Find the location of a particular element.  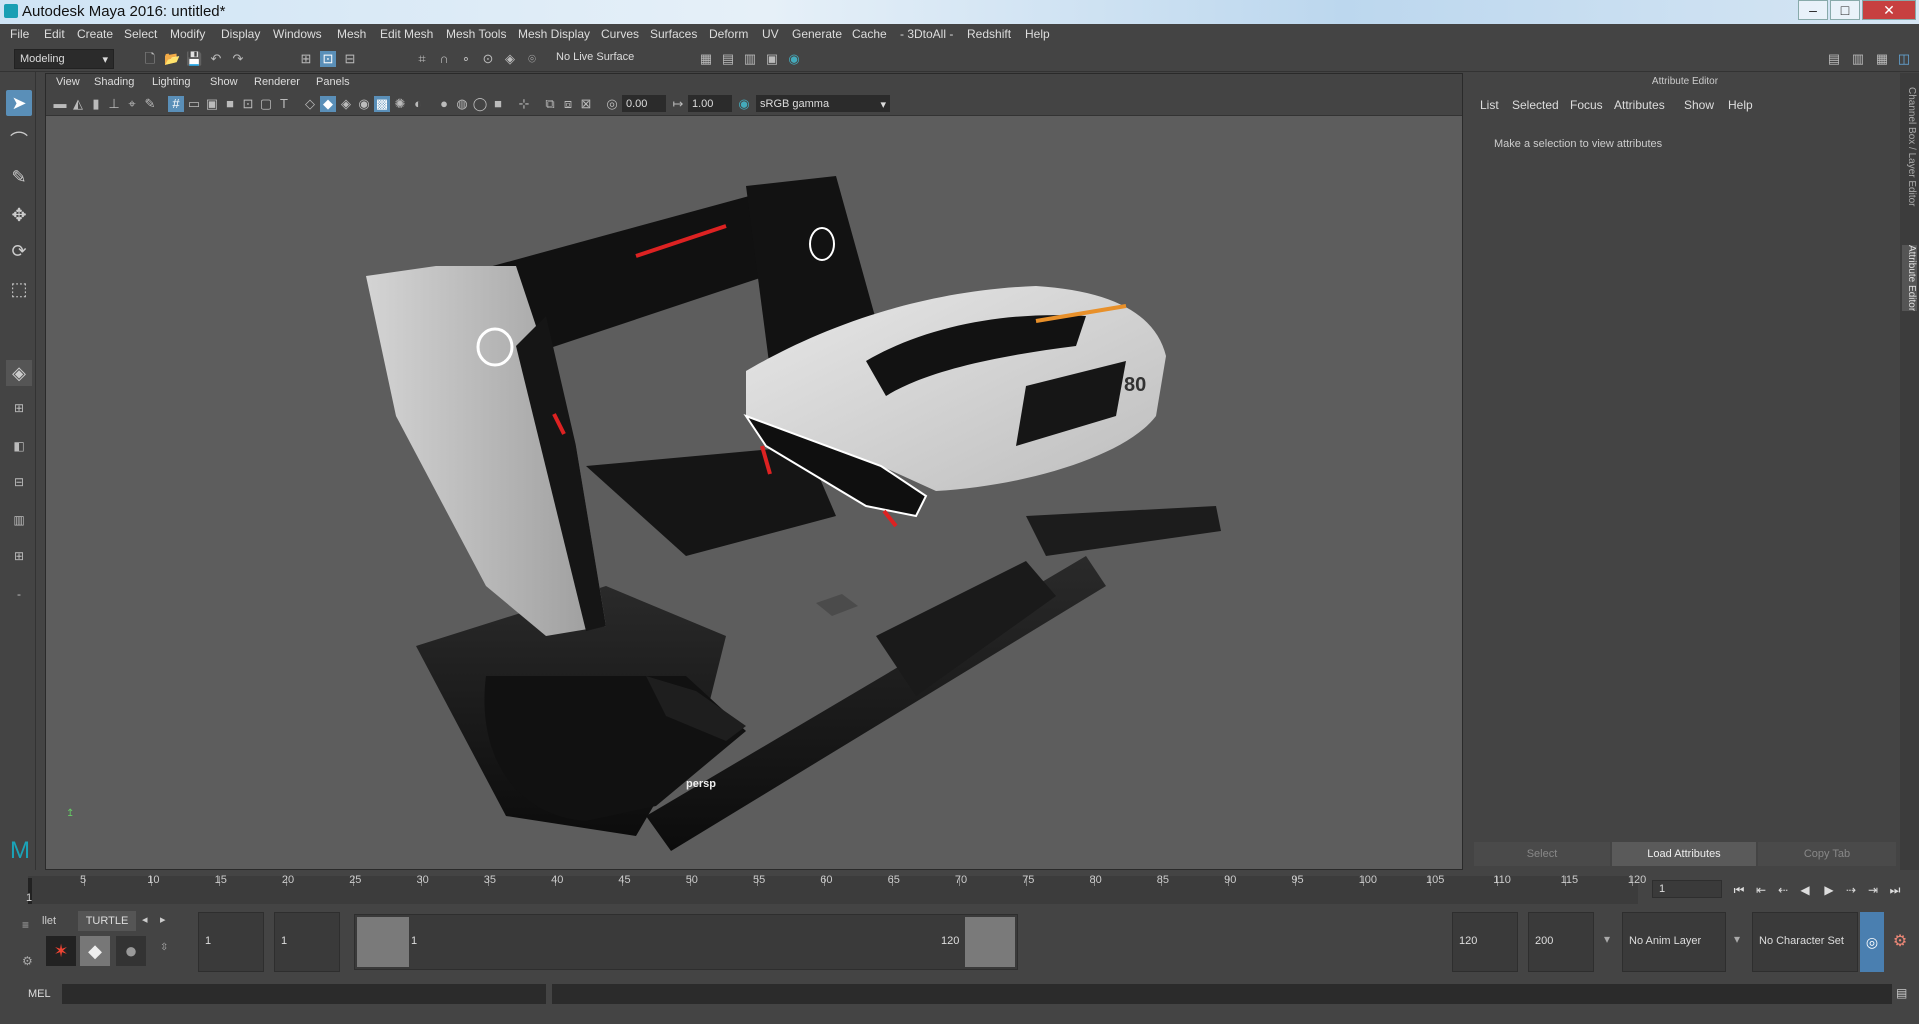

range-slider: 1 120 is located at coordinates (686, 942).